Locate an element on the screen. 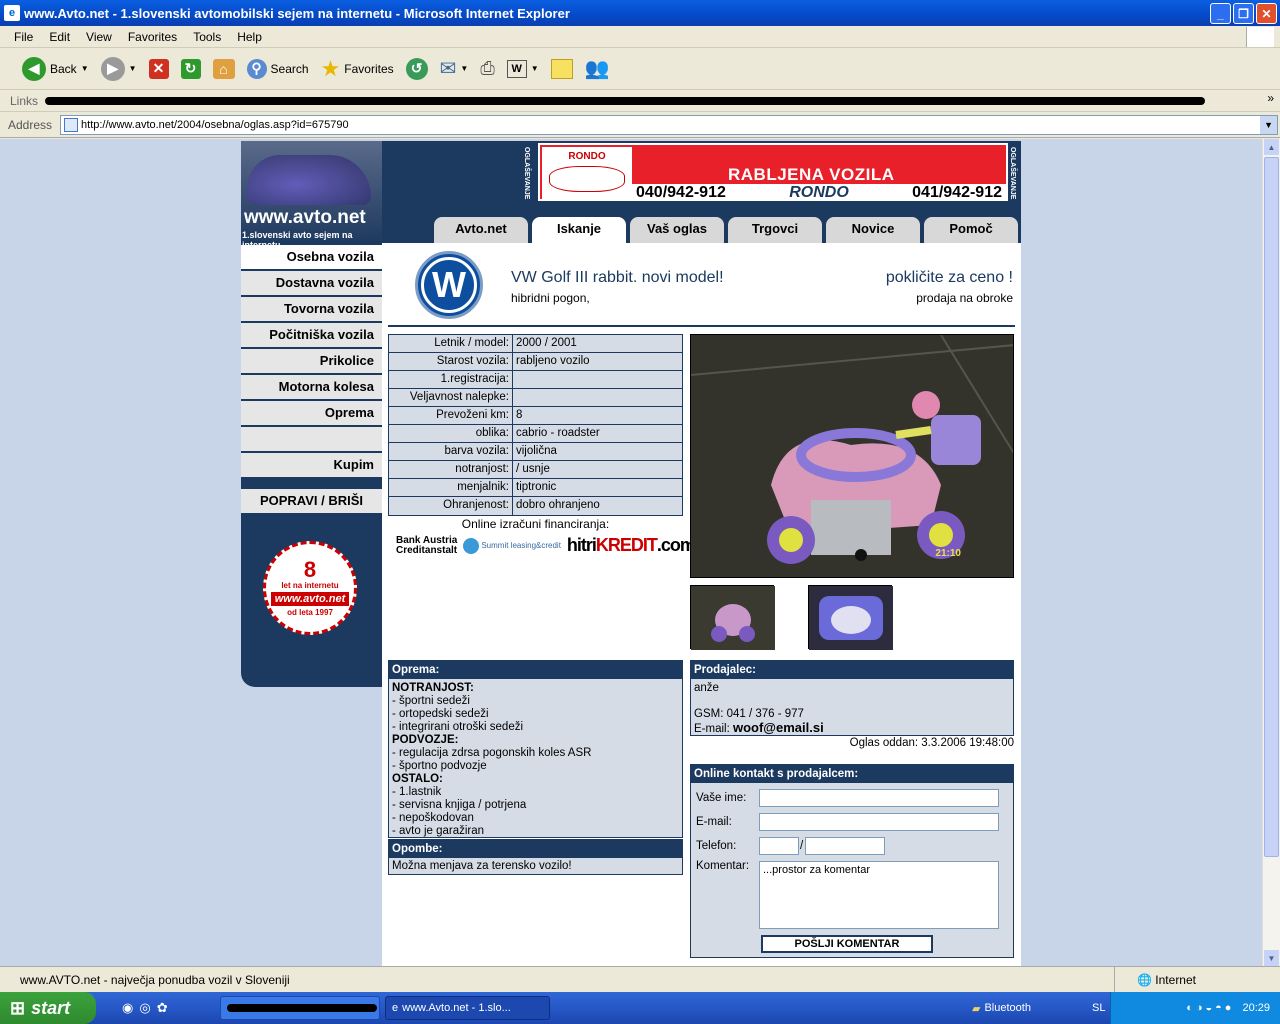 The image size is (1280, 1024). sidebar-item-popravi-brisi: POPRAVI / BRIŠI is located at coordinates (311, 502).